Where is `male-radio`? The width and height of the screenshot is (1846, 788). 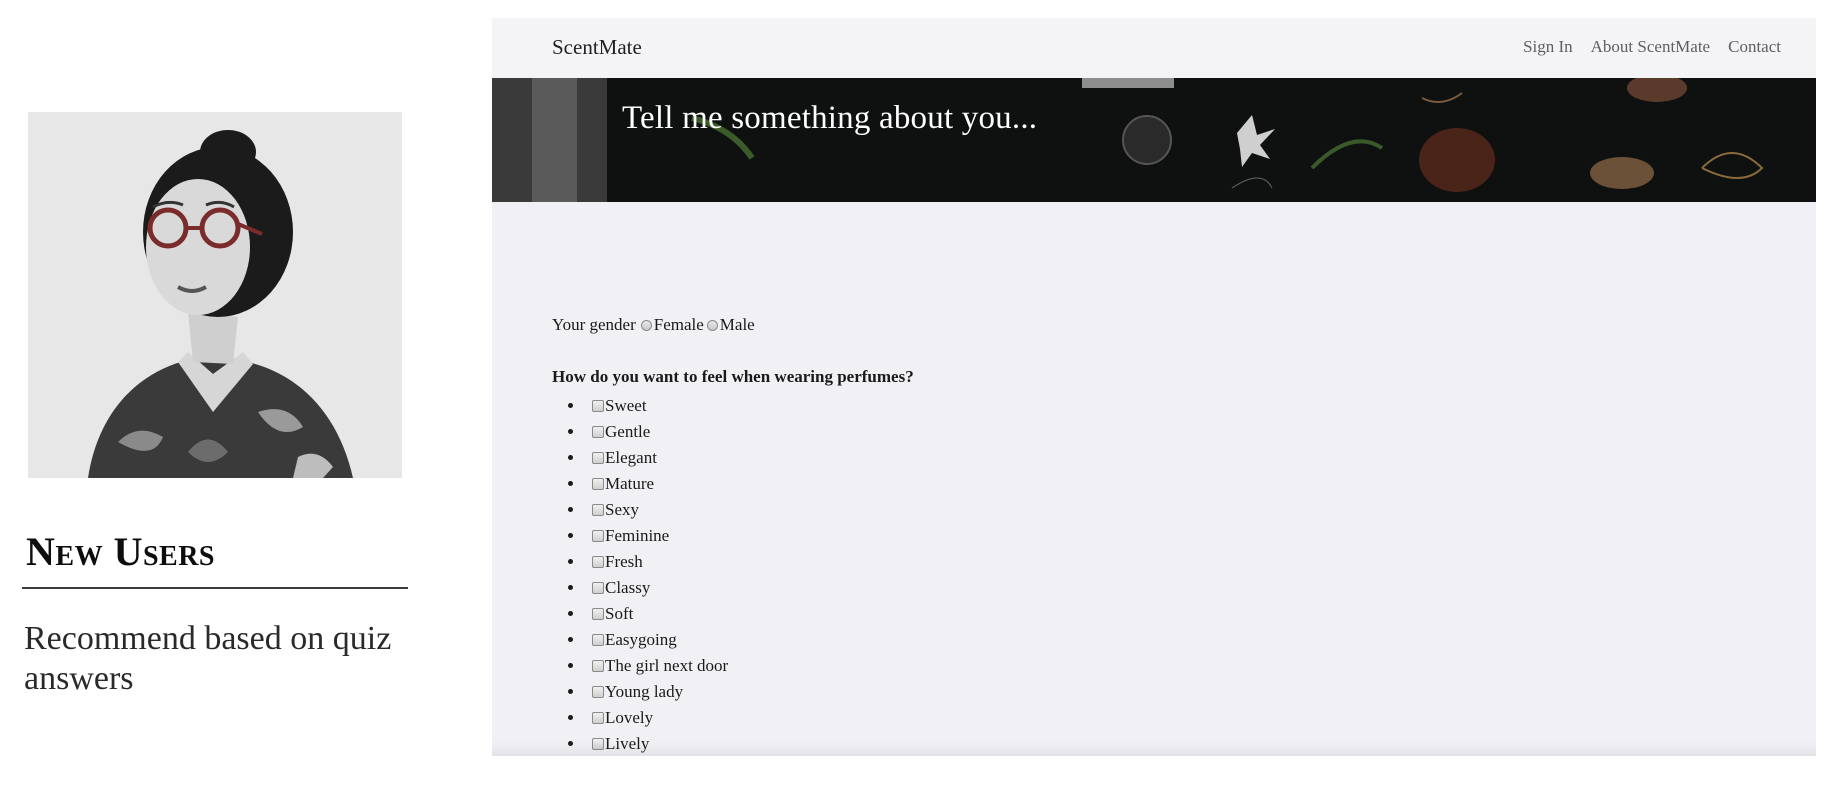
male-radio is located at coordinates (712, 325).